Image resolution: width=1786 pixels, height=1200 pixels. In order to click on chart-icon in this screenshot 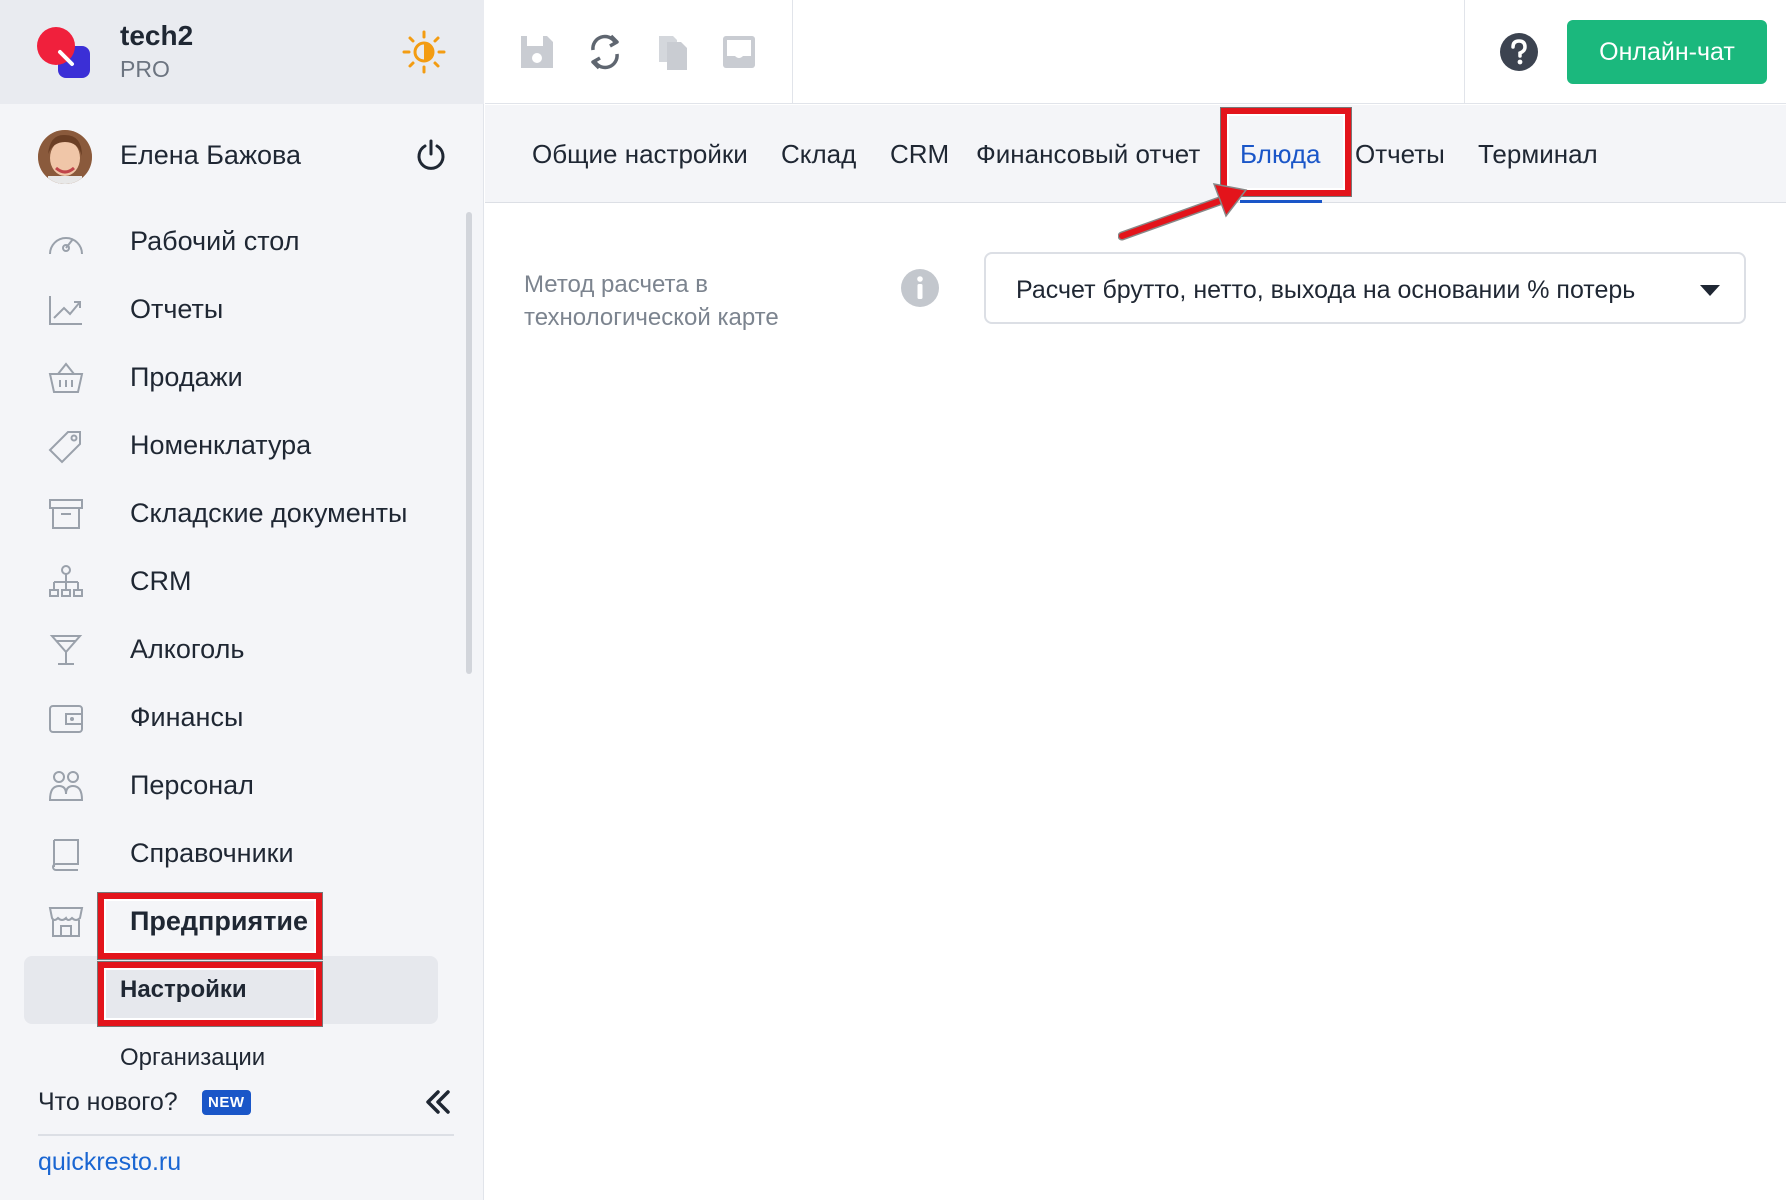, I will do `click(65, 310)`.